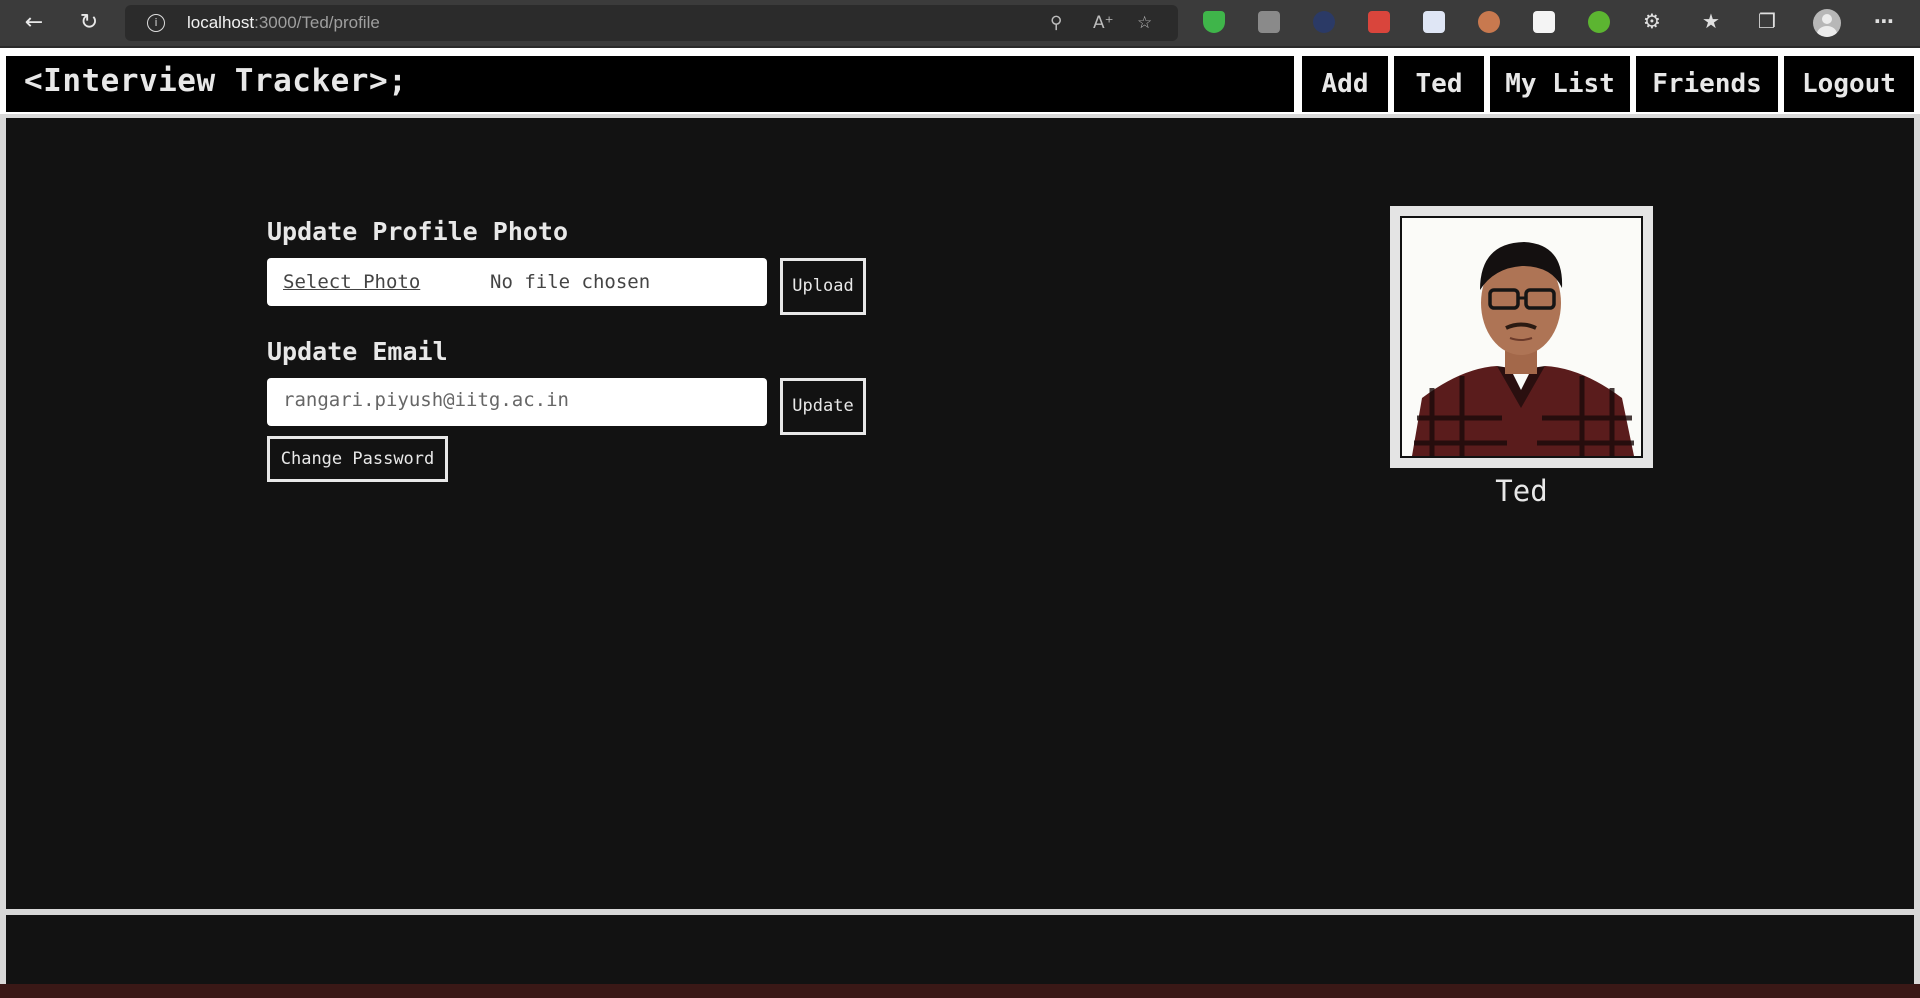 The height and width of the screenshot is (998, 1920). I want to click on select-photo-button: Select Photo, so click(351, 282).